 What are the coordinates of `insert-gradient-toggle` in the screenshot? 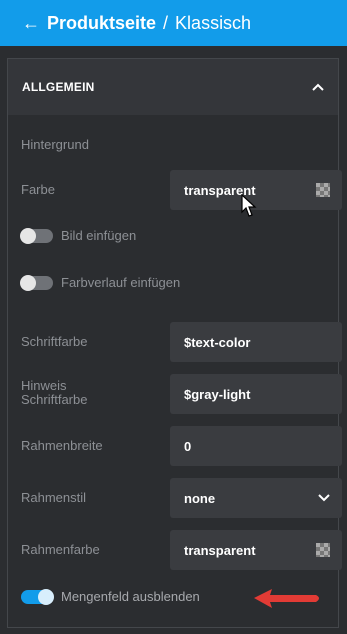 It's located at (36, 282).